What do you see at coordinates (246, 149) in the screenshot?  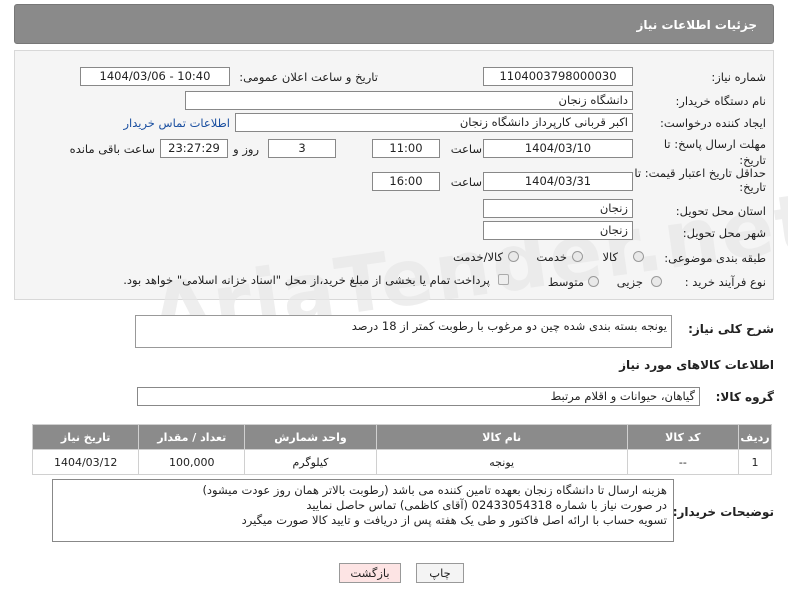 I see `days-label: روز و` at bounding box center [246, 149].